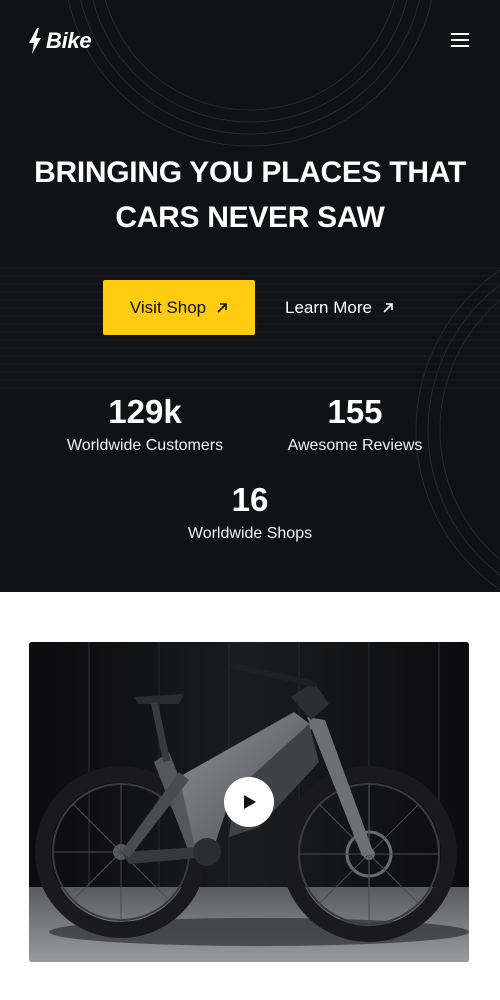 Image resolution: width=500 pixels, height=1000 pixels. I want to click on stat-value: 16, so click(250, 499).